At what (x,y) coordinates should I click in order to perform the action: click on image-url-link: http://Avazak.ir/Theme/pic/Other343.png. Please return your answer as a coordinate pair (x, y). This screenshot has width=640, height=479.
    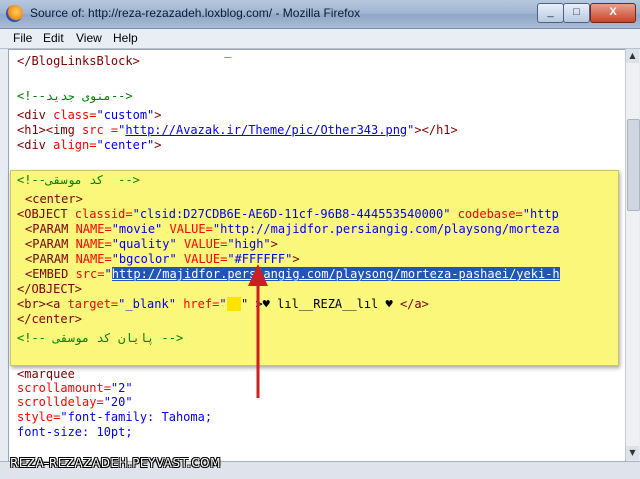
    Looking at the image, I should click on (266, 130).